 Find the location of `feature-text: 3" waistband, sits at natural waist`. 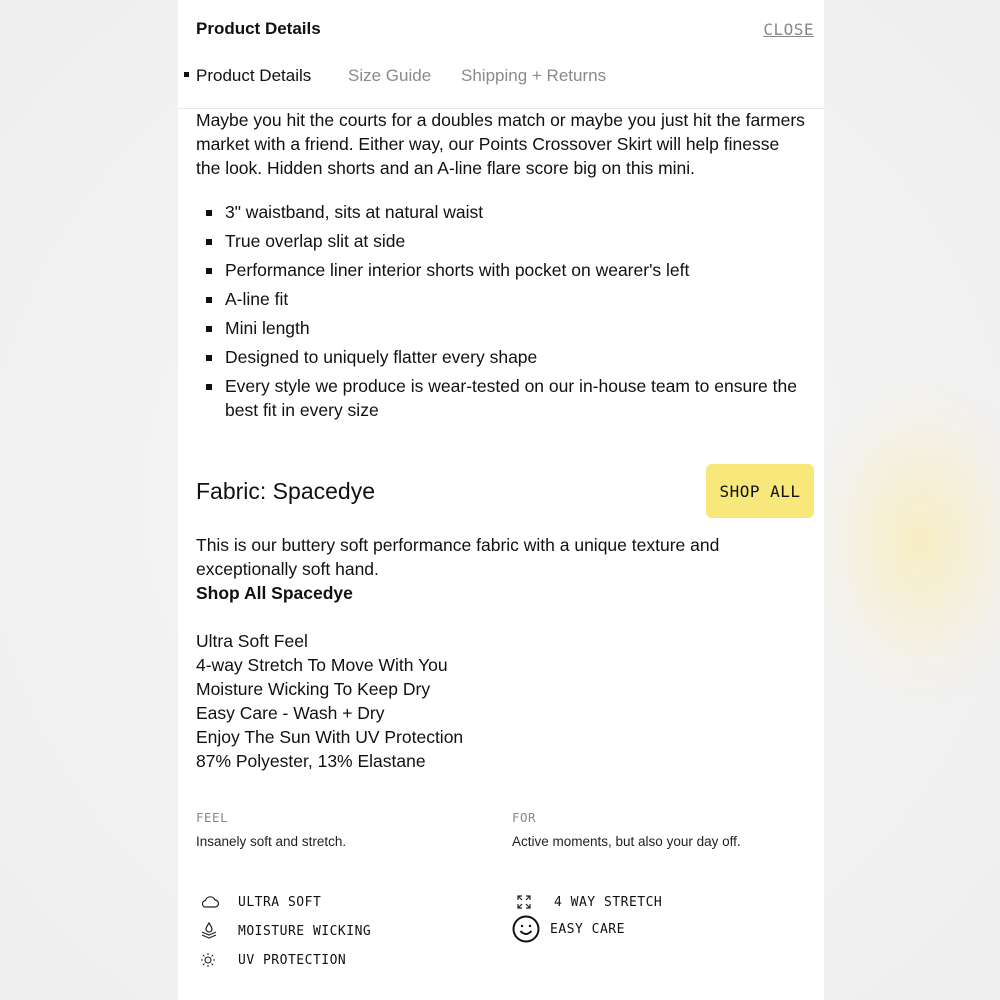

feature-text: 3" waistband, sits at natural waist is located at coordinates (354, 212).